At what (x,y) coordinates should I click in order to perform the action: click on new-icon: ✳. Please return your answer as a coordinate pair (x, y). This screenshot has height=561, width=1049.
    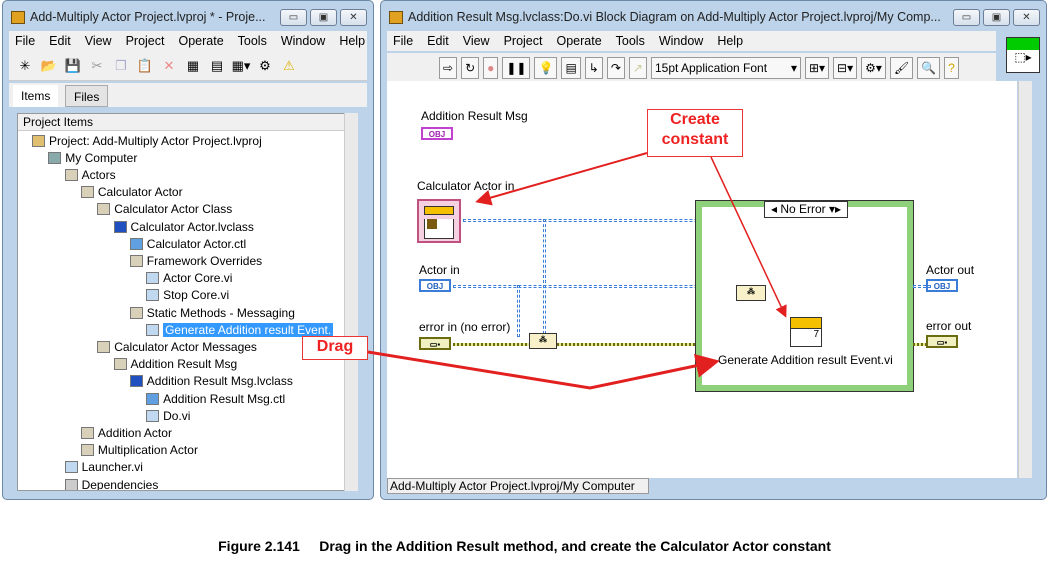
    Looking at the image, I should click on (25, 66).